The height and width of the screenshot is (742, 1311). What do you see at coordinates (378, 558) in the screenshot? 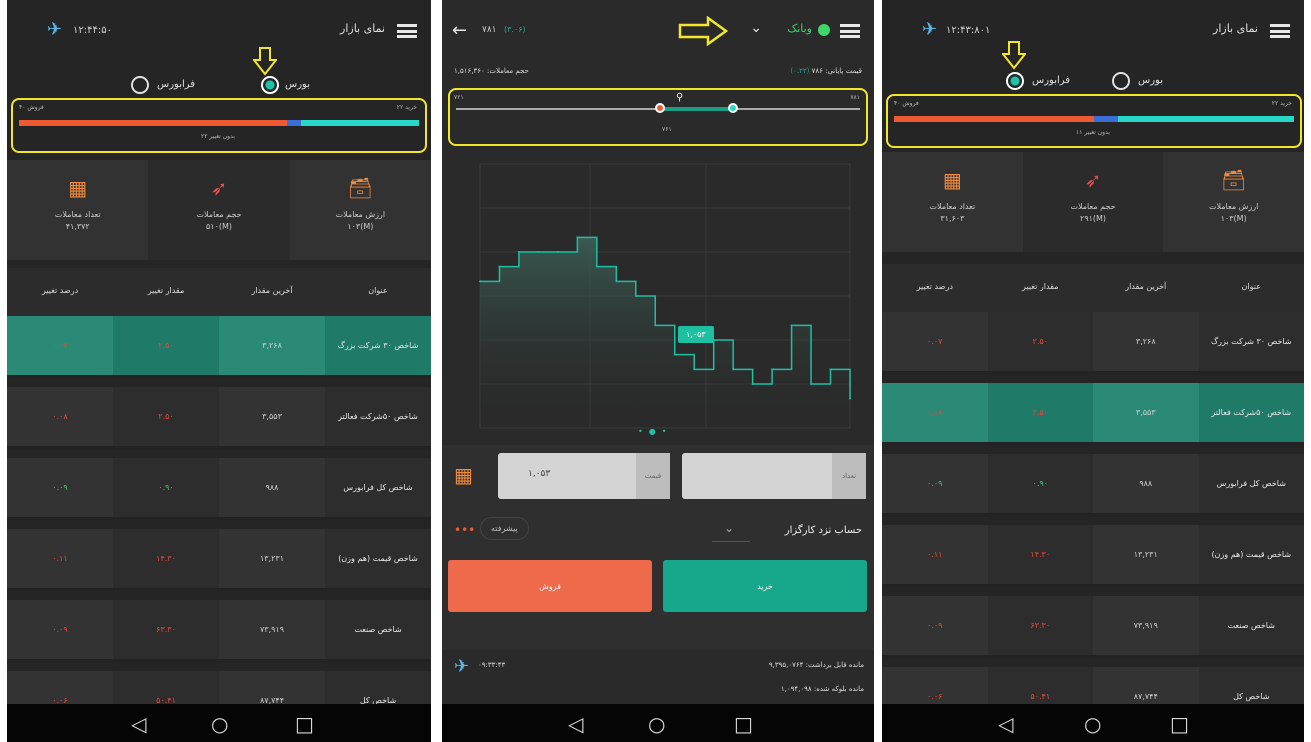
I see `row-title: شاخص قیمت (هم وزن)` at bounding box center [378, 558].